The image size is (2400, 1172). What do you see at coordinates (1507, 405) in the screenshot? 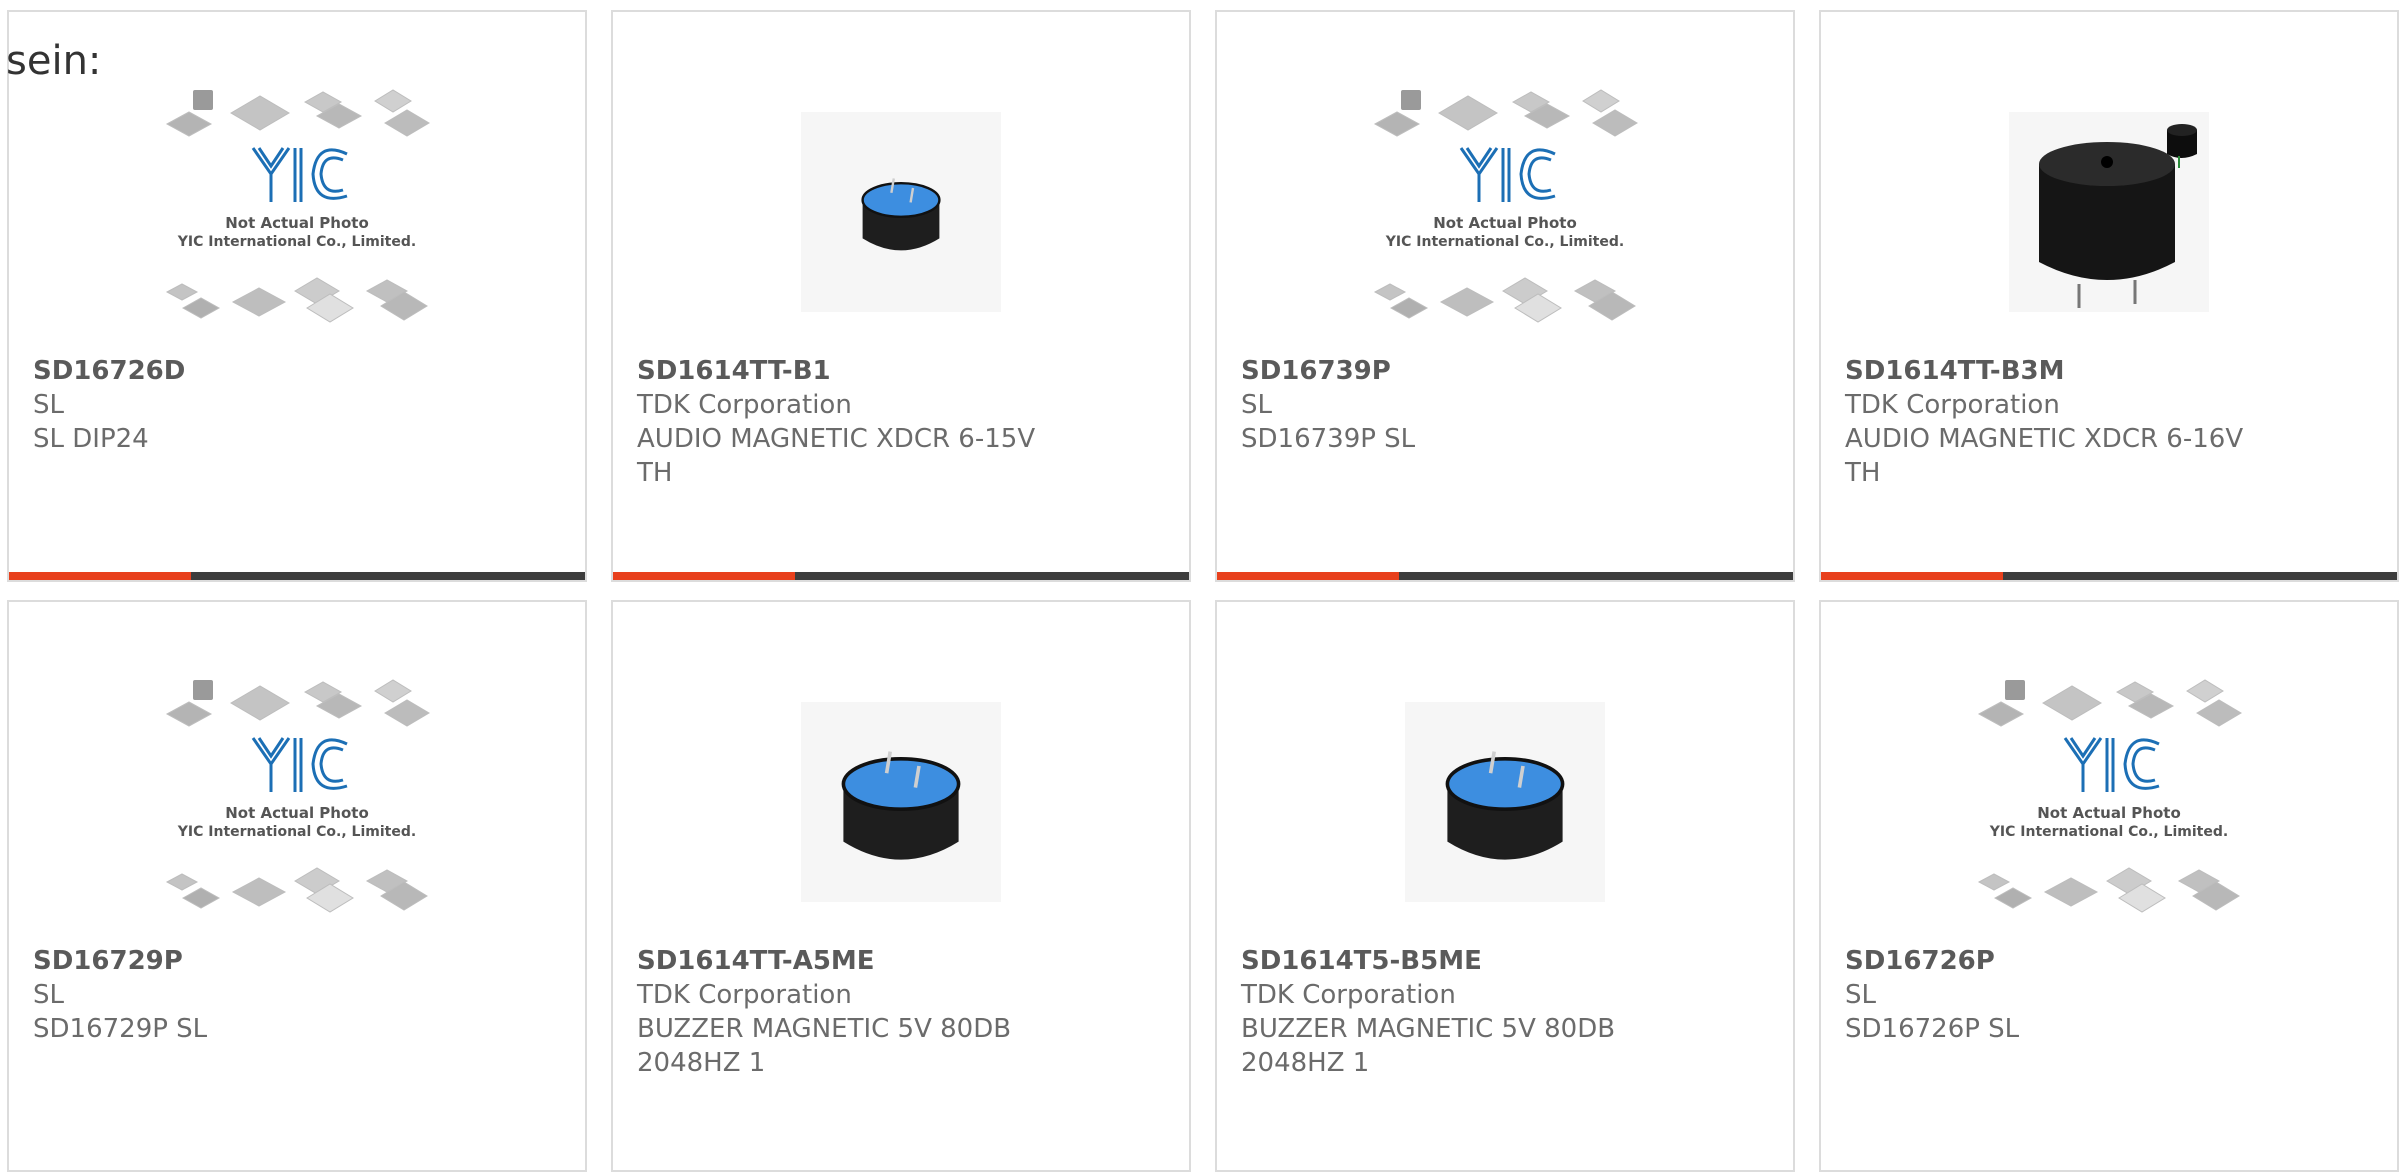
I see `product-info: SD16739P SL SD16739P SL` at bounding box center [1507, 405].